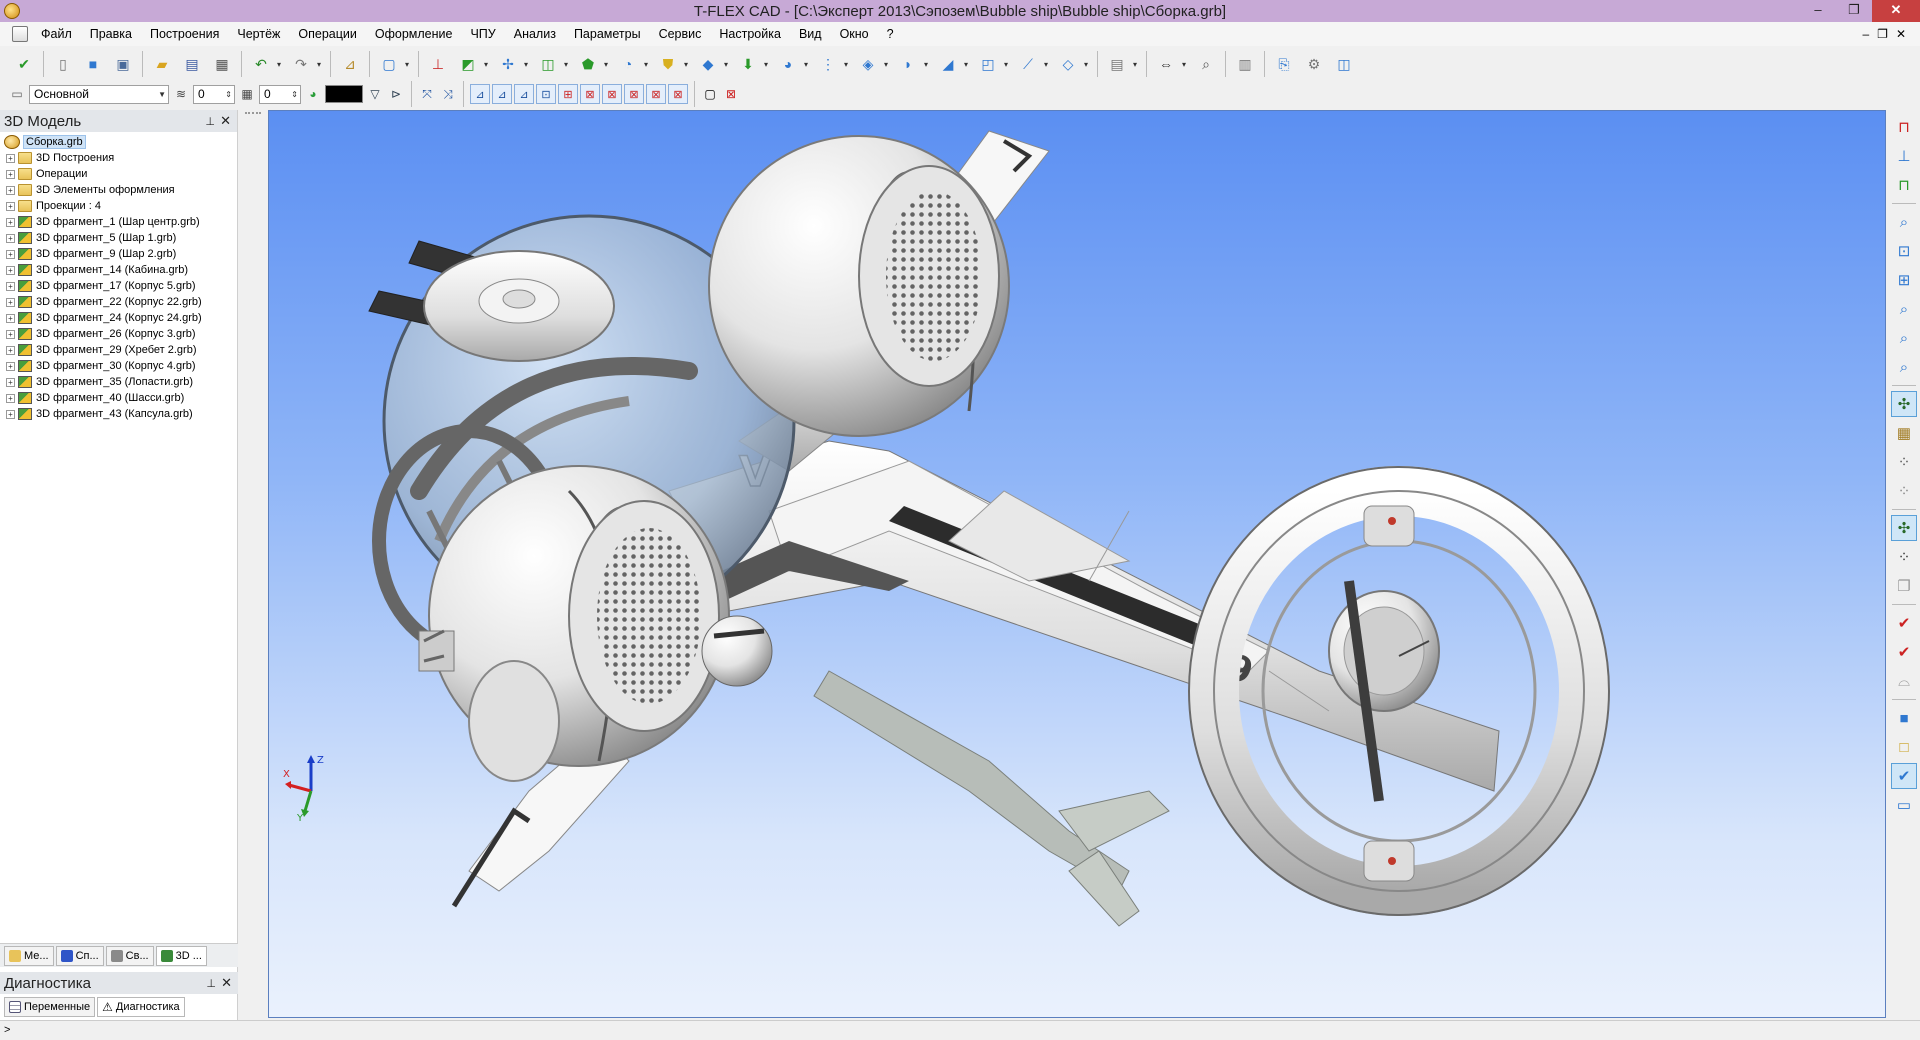 This screenshot has width=1920, height=1040. Describe the element at coordinates (1904, 185) in the screenshot. I see `magnet-alt-icon: ⊓` at that location.